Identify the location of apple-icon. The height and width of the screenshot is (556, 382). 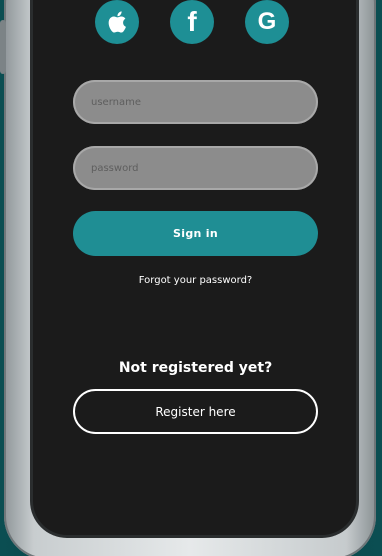
(117, 22).